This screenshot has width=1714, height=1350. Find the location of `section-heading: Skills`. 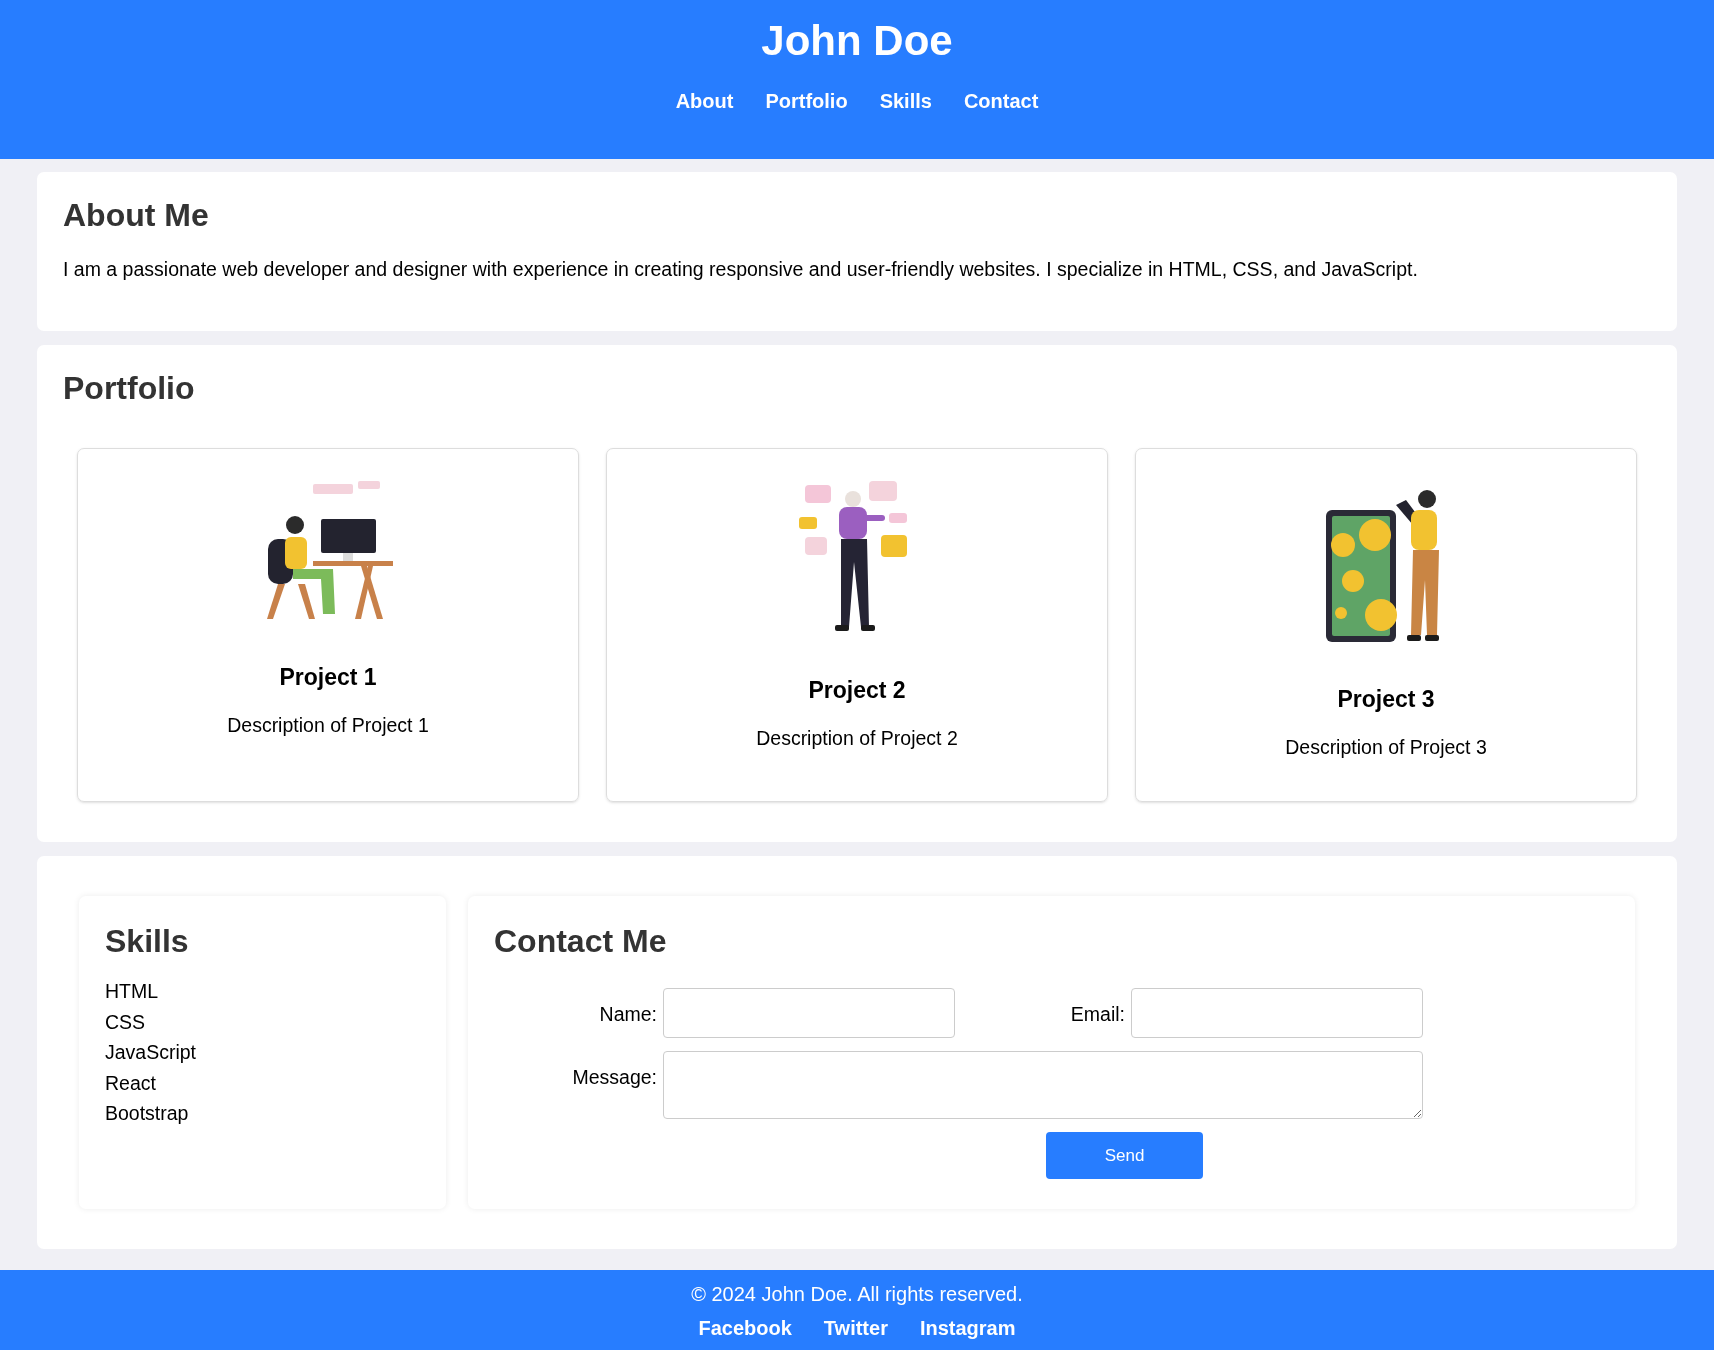

section-heading: Skills is located at coordinates (147, 941).